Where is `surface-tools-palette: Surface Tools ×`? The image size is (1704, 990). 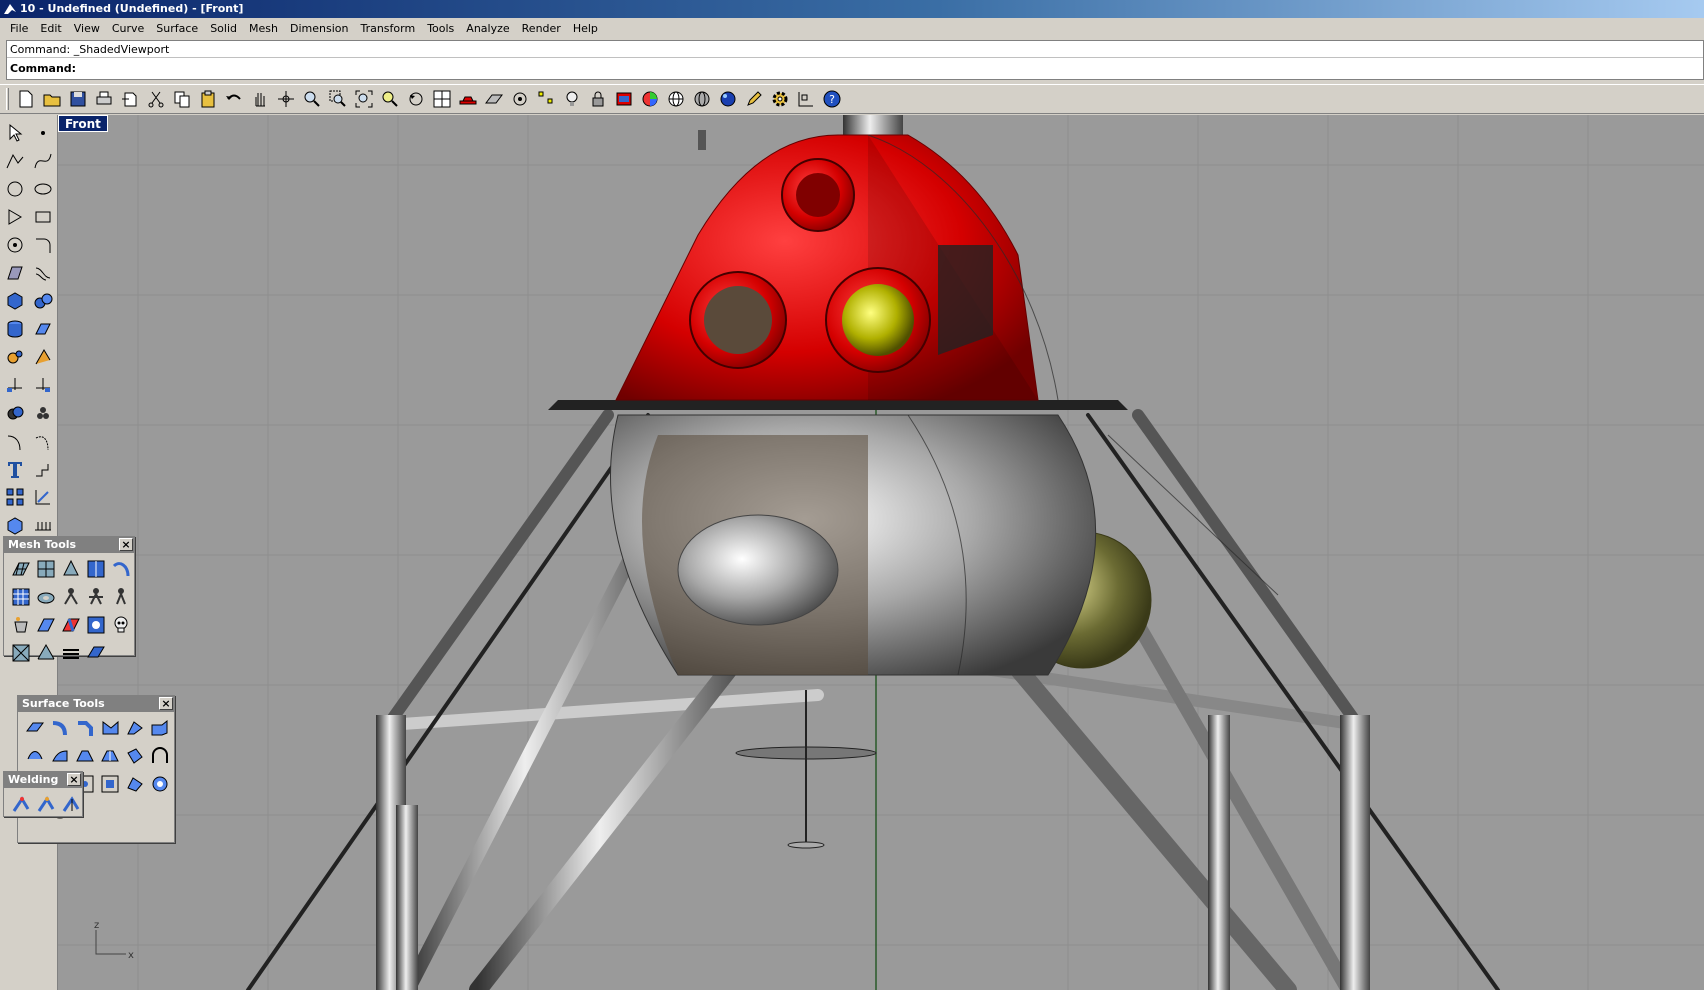
surface-tools-palette: Surface Tools × is located at coordinates (96, 769).